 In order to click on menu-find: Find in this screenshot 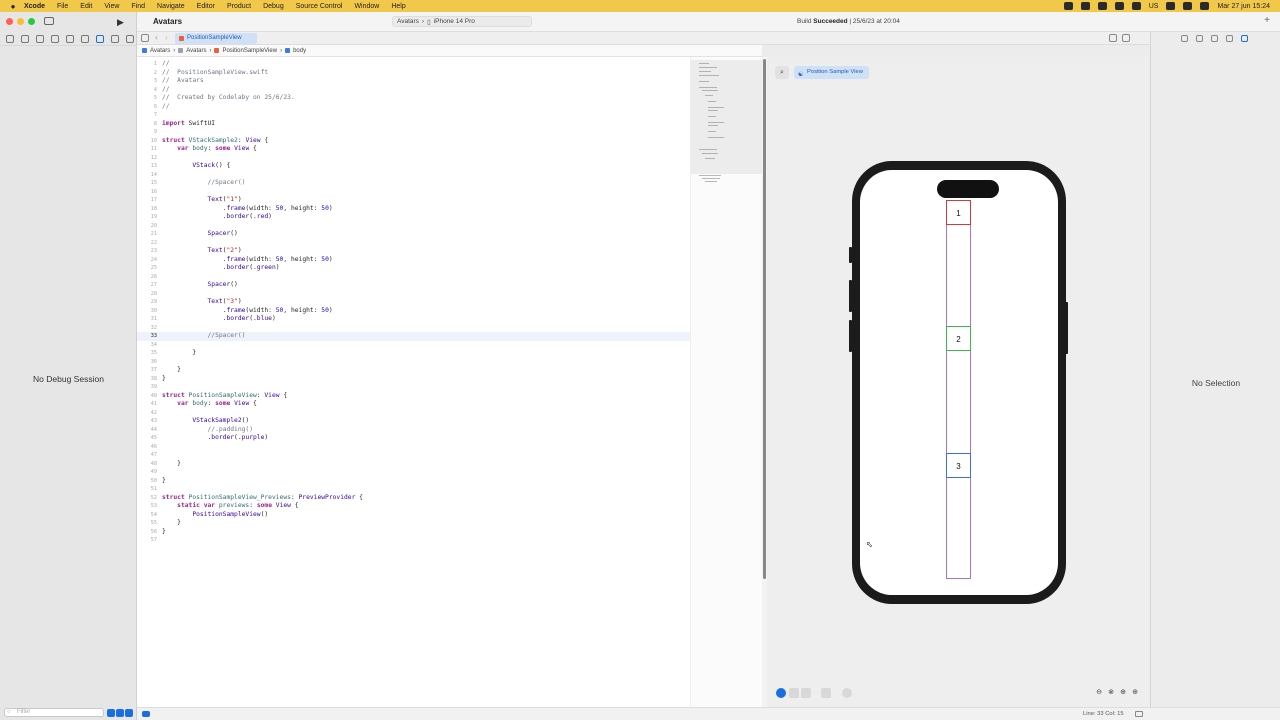, I will do `click(138, 6)`.